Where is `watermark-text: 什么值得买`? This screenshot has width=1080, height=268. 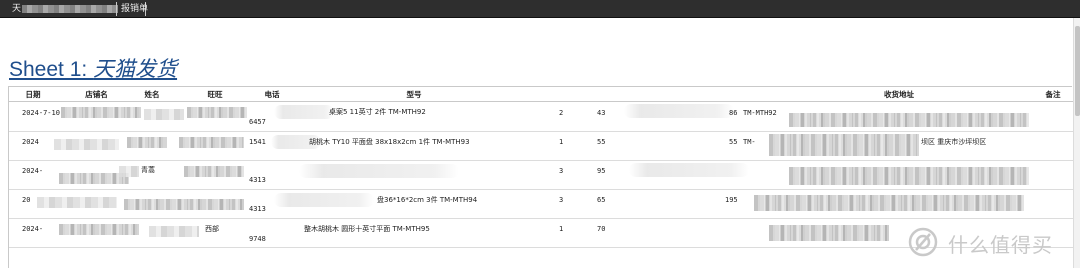 watermark-text: 什么值得买 is located at coordinates (1000, 245).